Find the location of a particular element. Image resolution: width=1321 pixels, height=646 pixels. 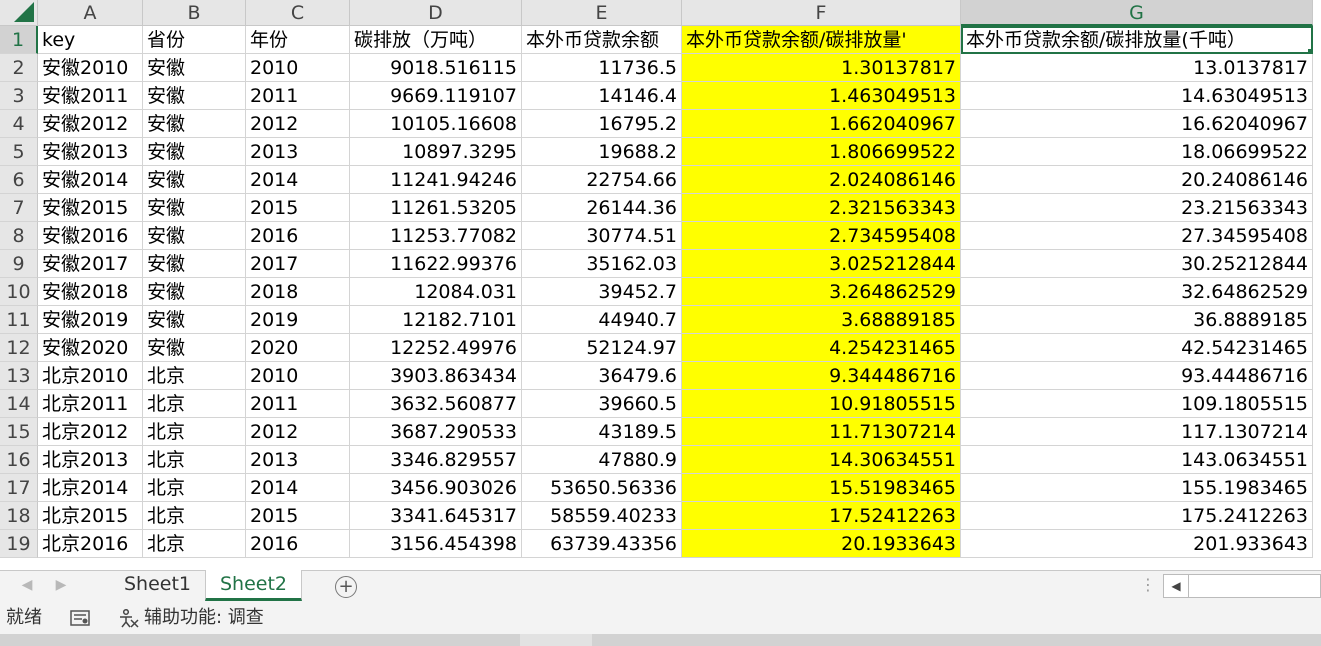

row-header: 2 is located at coordinates (19, 68).